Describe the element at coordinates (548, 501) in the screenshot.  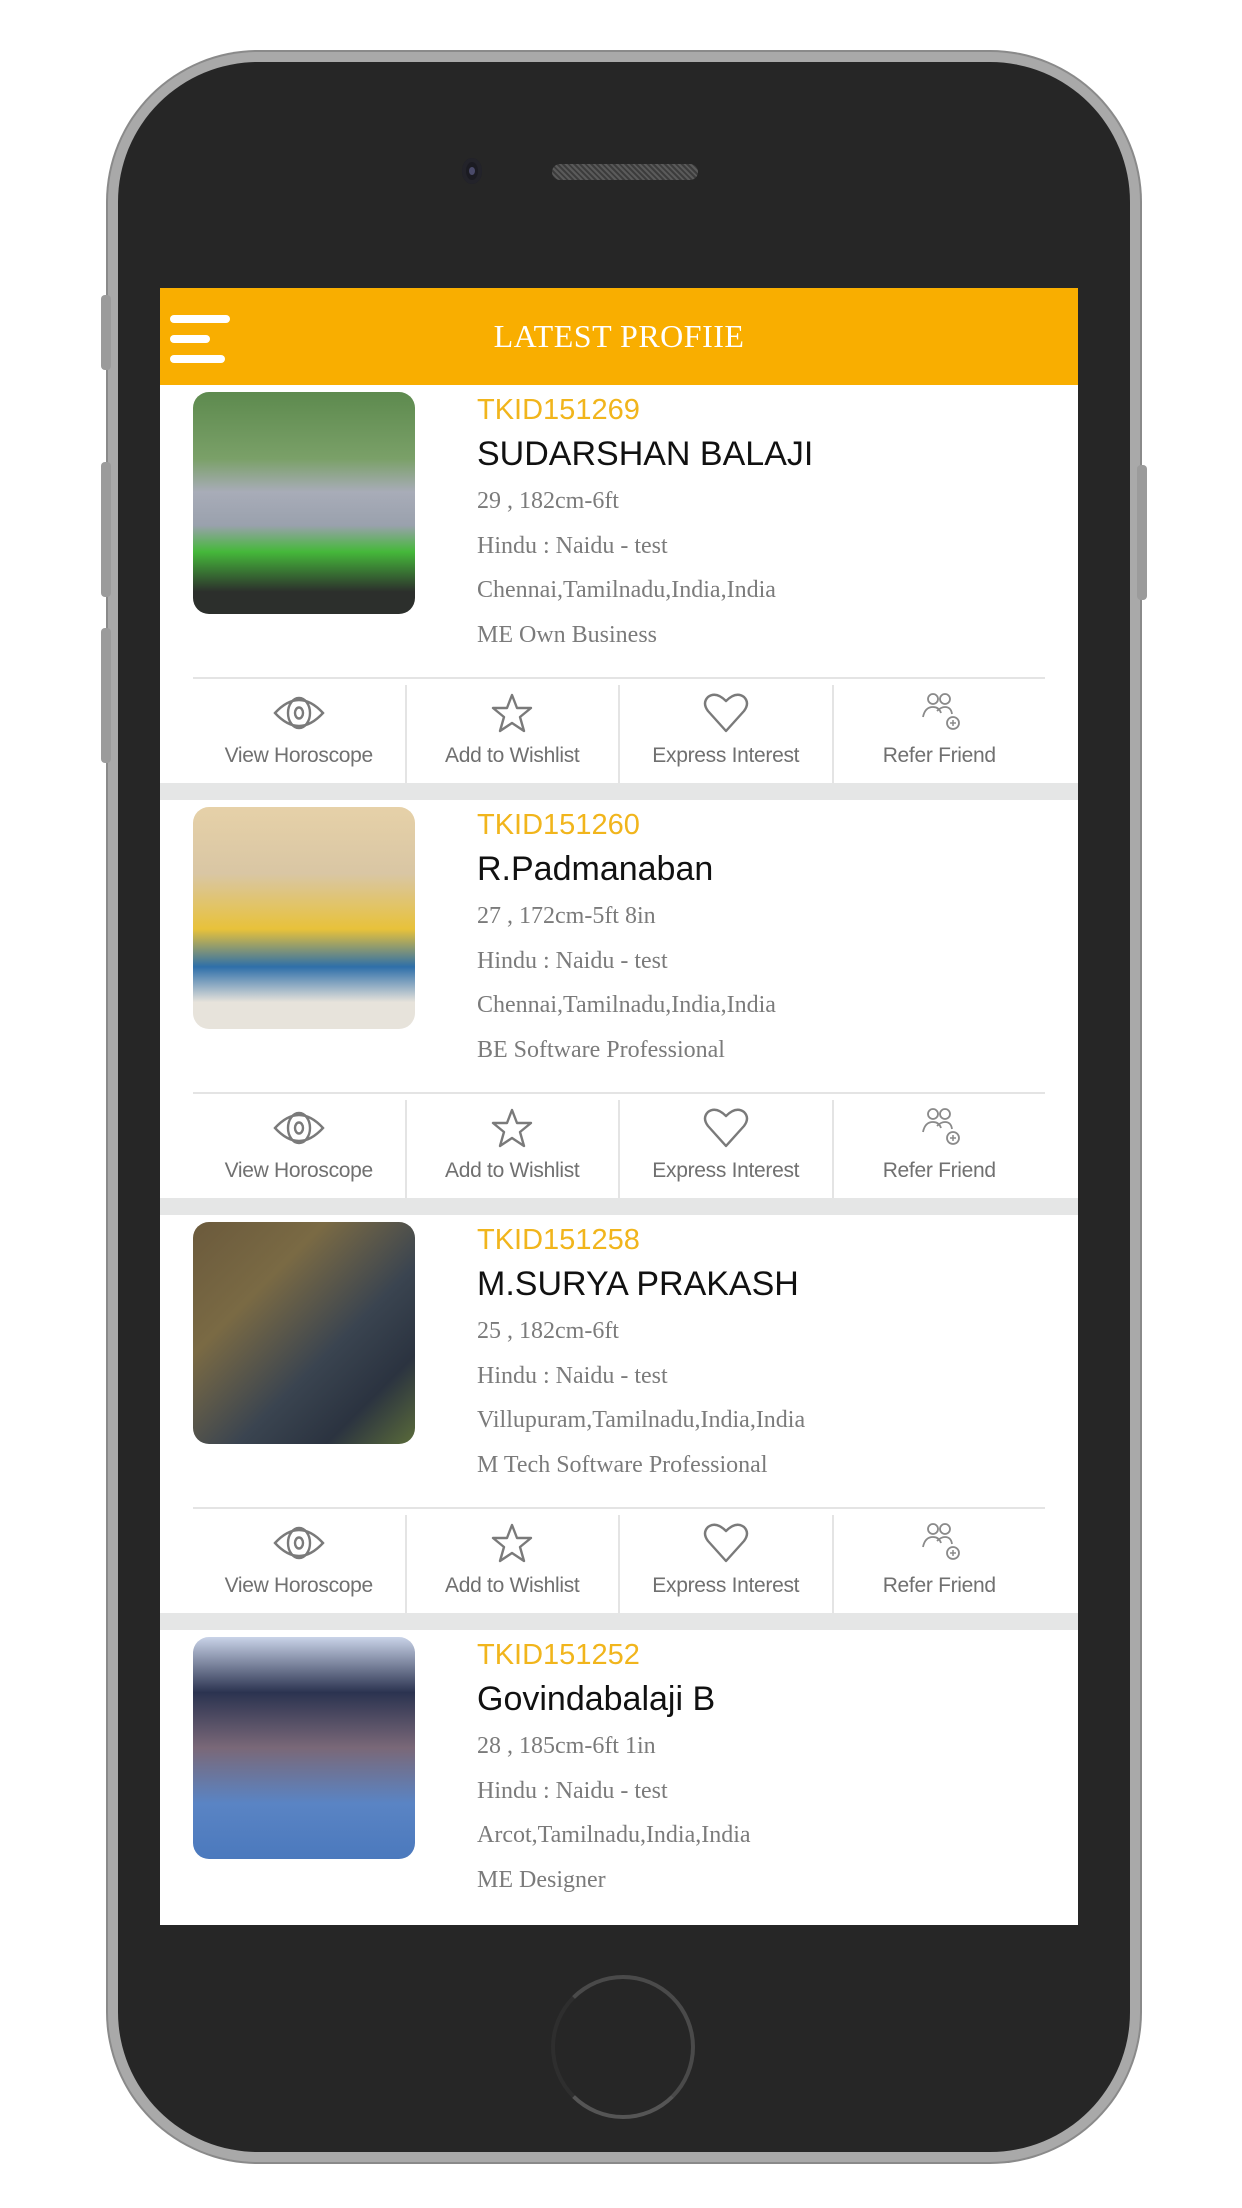
I see `profile-age-height: 29 , 182cm-6ft` at that location.